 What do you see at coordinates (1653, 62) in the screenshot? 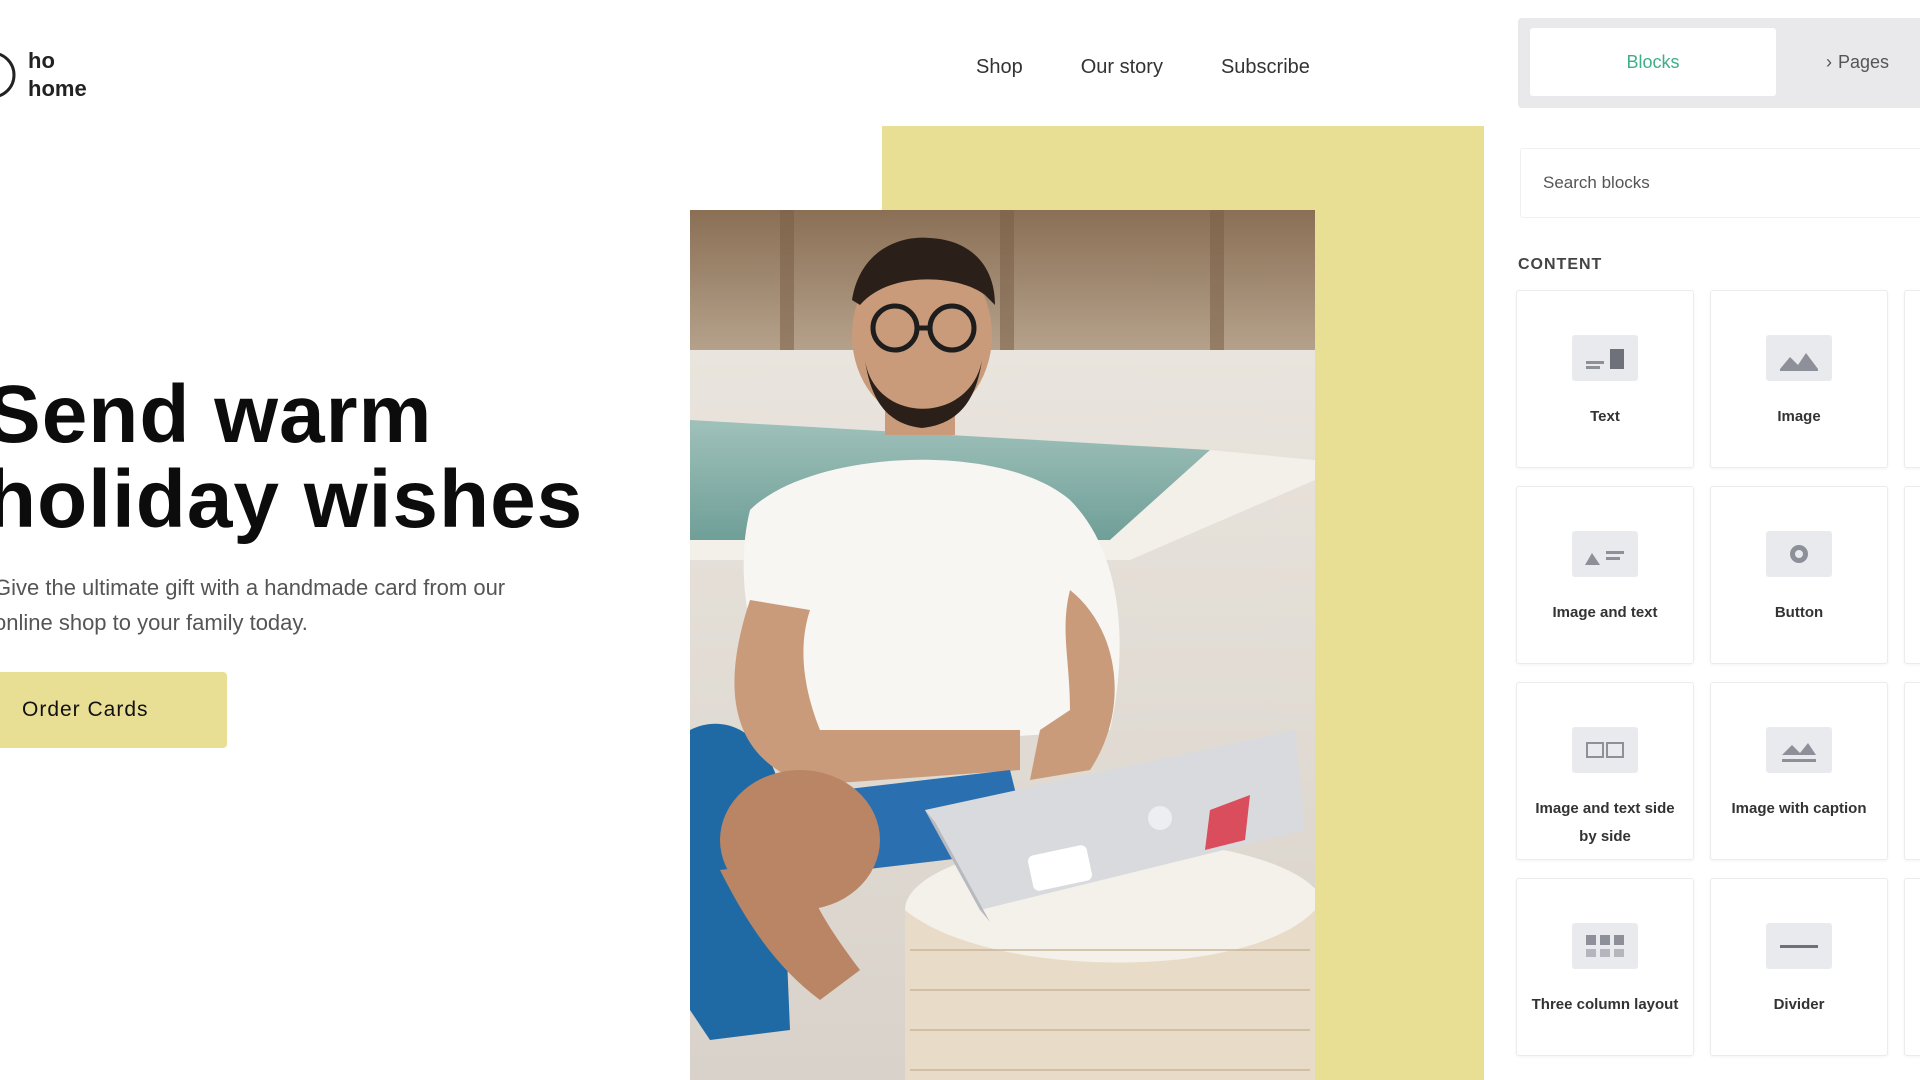
I see `tab-blocks: Blocks` at bounding box center [1653, 62].